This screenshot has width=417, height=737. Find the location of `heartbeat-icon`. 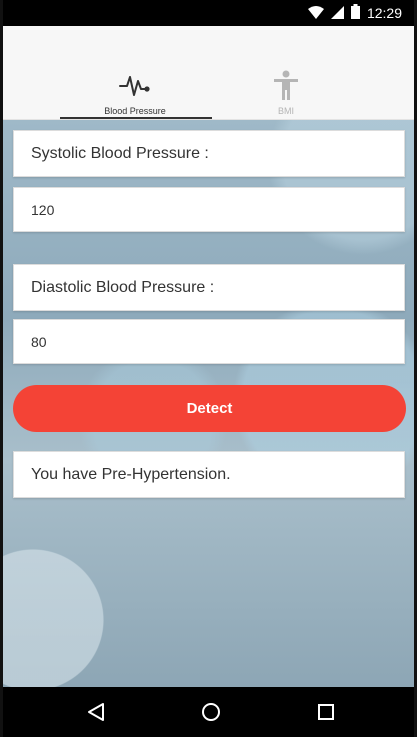

heartbeat-icon is located at coordinates (135, 85).